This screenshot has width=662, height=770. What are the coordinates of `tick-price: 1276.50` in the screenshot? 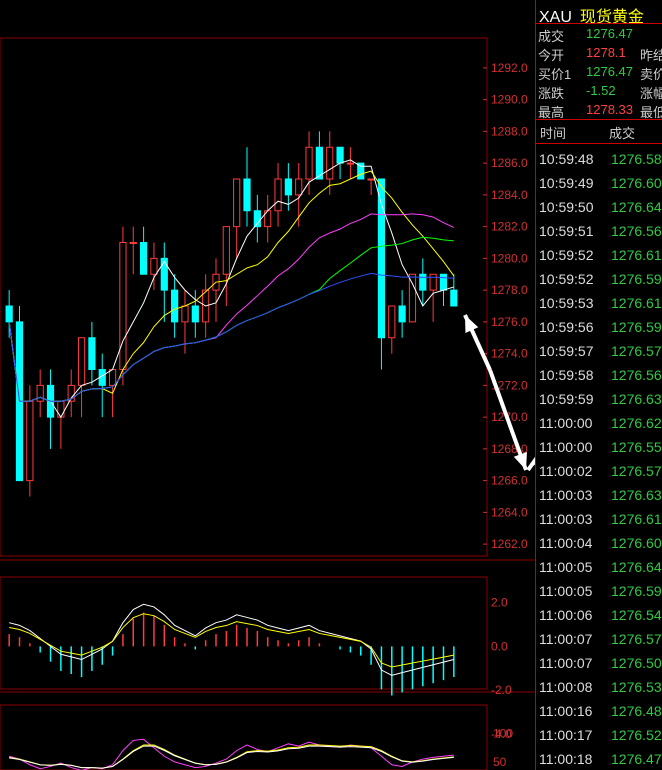 It's located at (636, 663).